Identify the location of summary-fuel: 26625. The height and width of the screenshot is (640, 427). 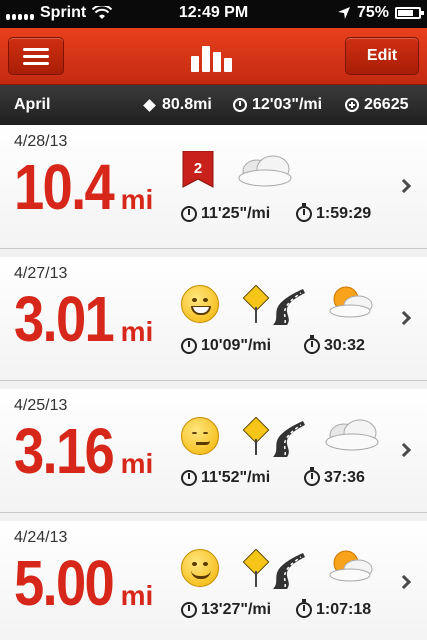
(377, 105).